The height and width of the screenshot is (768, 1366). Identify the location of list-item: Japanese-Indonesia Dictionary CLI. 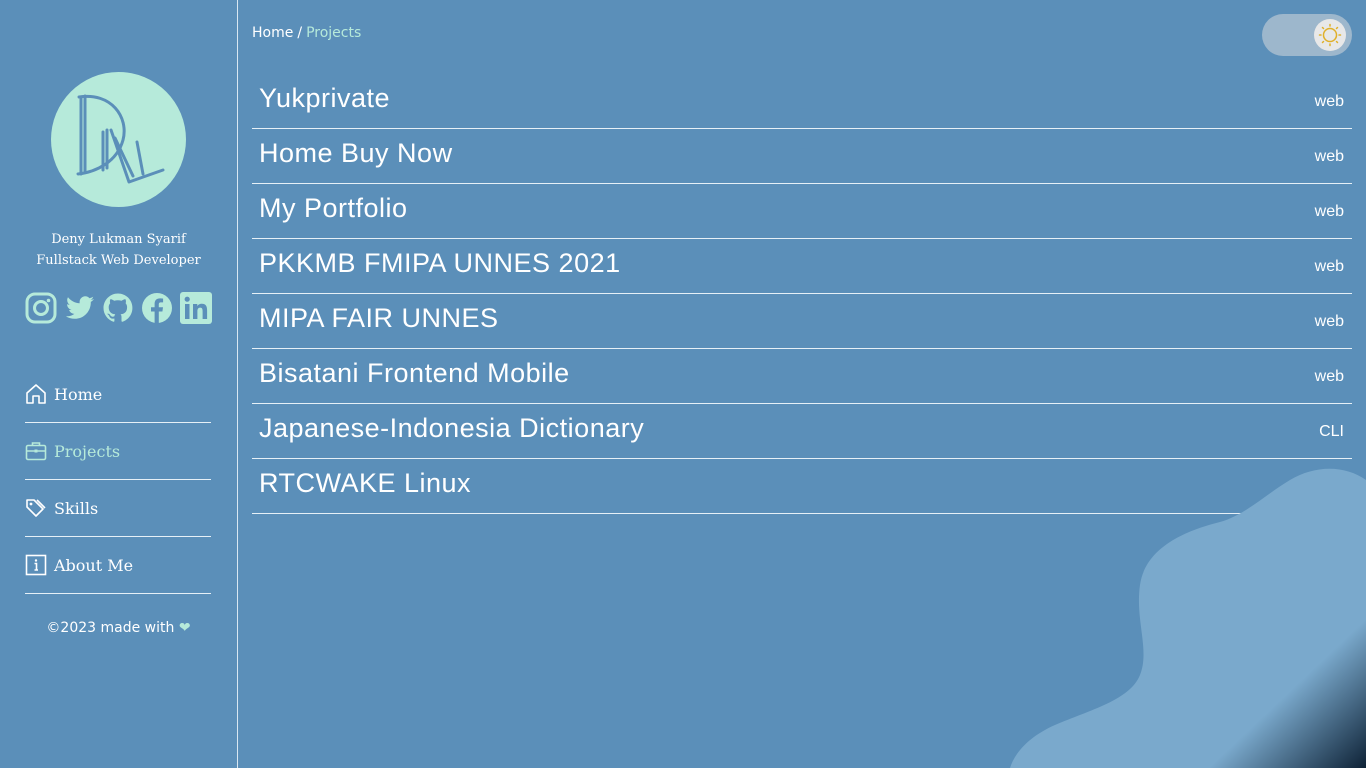
(802, 431).